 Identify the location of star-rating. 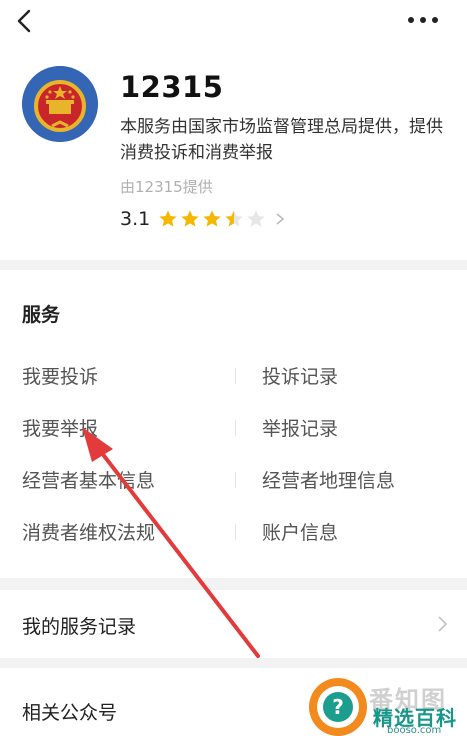
(213, 219).